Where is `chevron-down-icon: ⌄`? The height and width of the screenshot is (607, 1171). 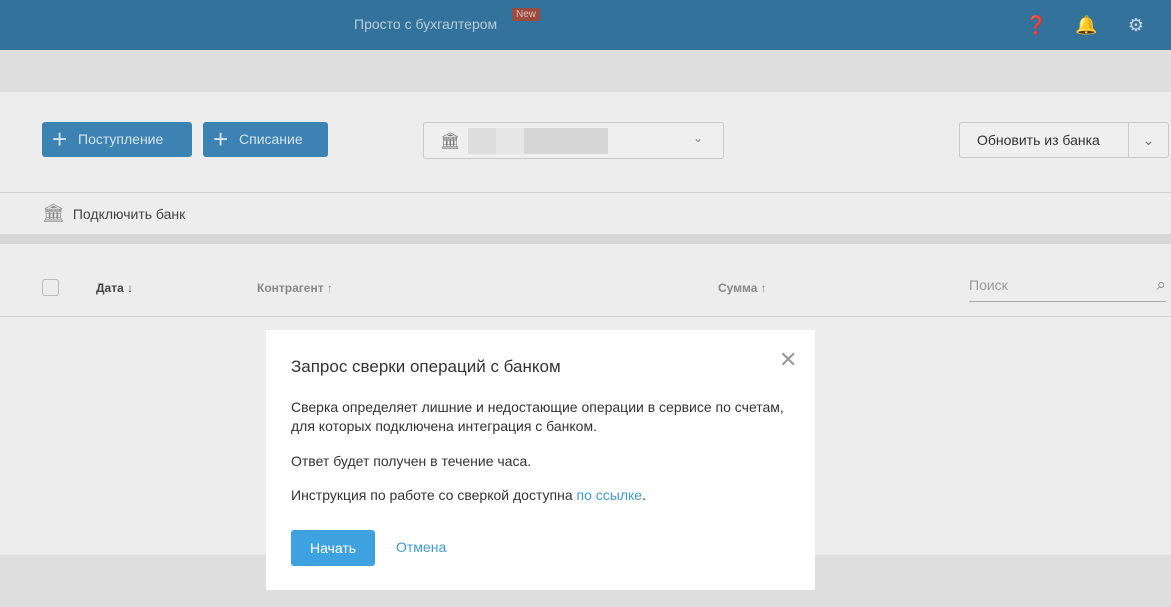 chevron-down-icon: ⌄ is located at coordinates (697, 138).